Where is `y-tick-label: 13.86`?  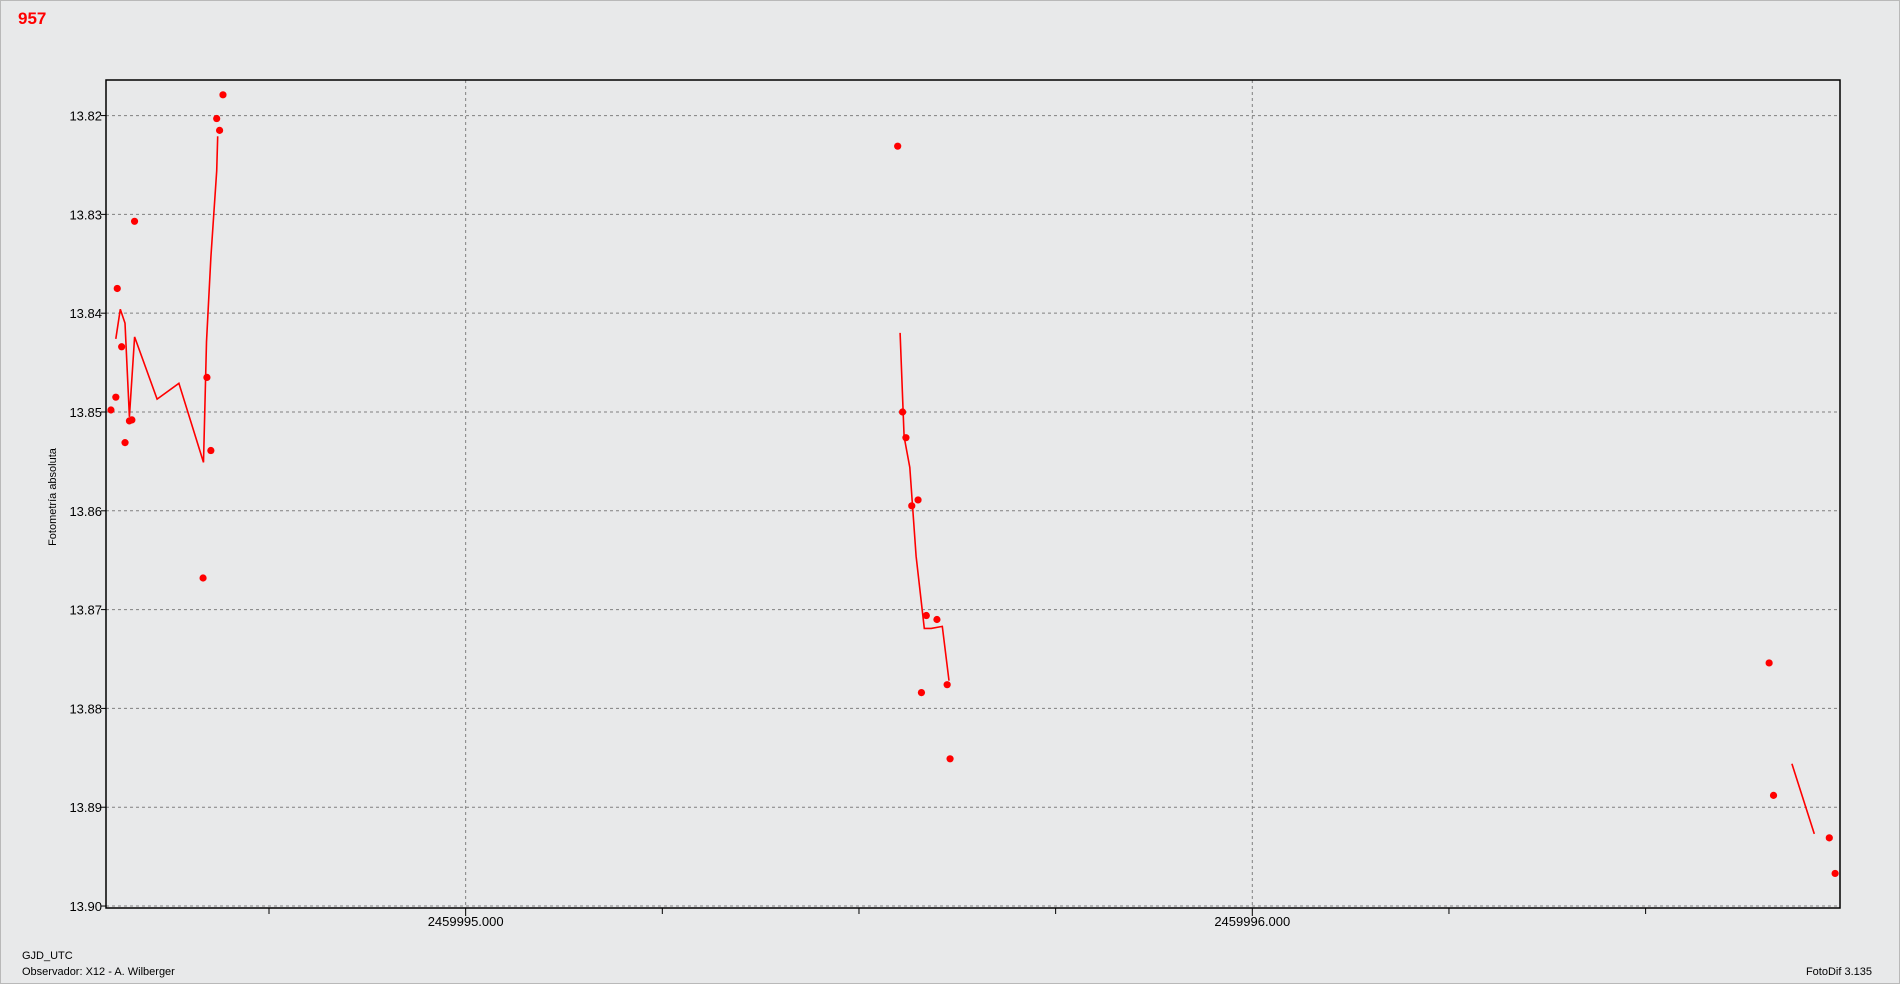
y-tick-label: 13.86 is located at coordinates (85, 511).